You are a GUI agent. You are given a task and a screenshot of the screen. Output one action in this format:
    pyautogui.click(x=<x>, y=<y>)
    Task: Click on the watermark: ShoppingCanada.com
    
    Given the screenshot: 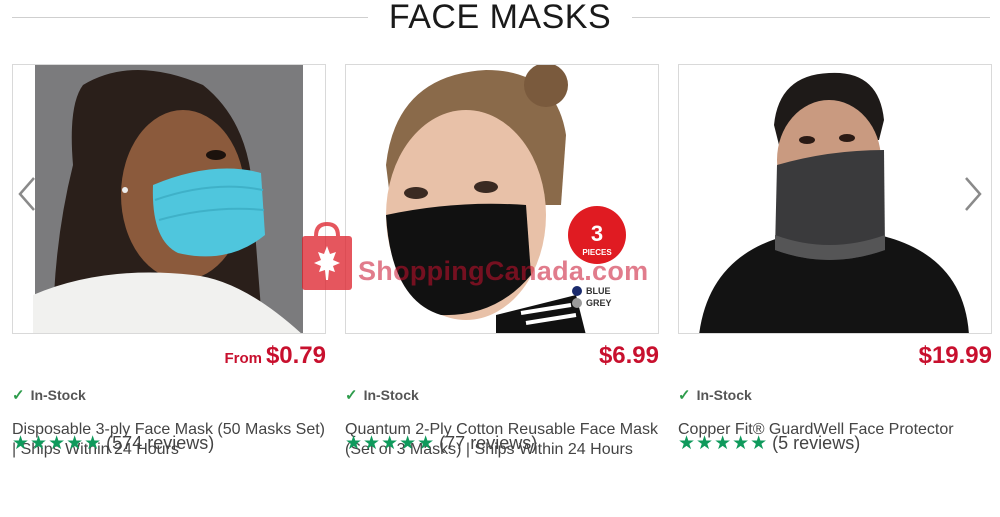 What is the action you would take?
    pyautogui.click(x=510, y=256)
    